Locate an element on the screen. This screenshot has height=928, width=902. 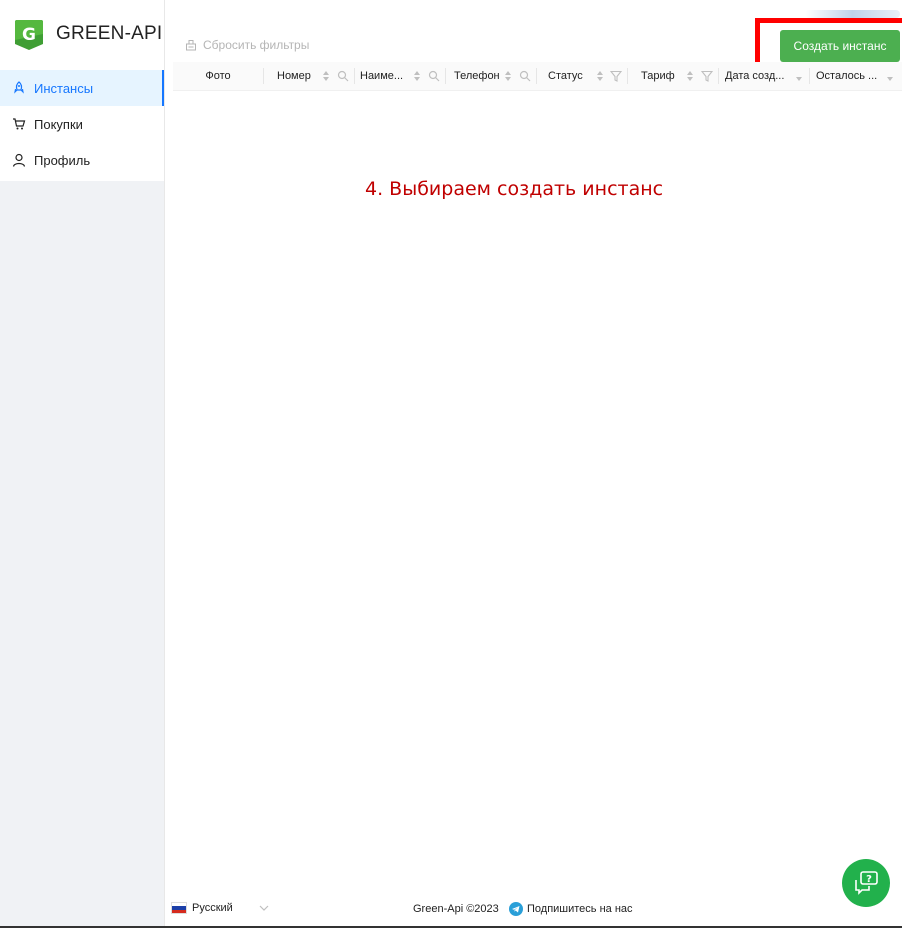
tutorial-annotation: 4. Выбираем создать инстанс is located at coordinates (514, 189).